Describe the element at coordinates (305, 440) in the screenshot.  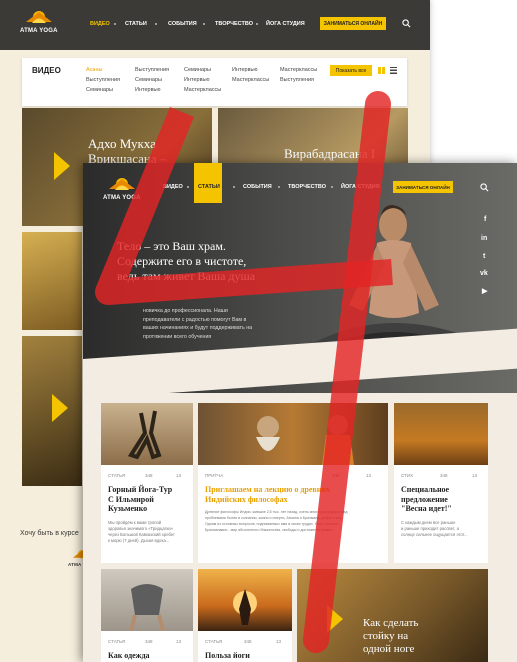
I see `sadhus-image` at that location.